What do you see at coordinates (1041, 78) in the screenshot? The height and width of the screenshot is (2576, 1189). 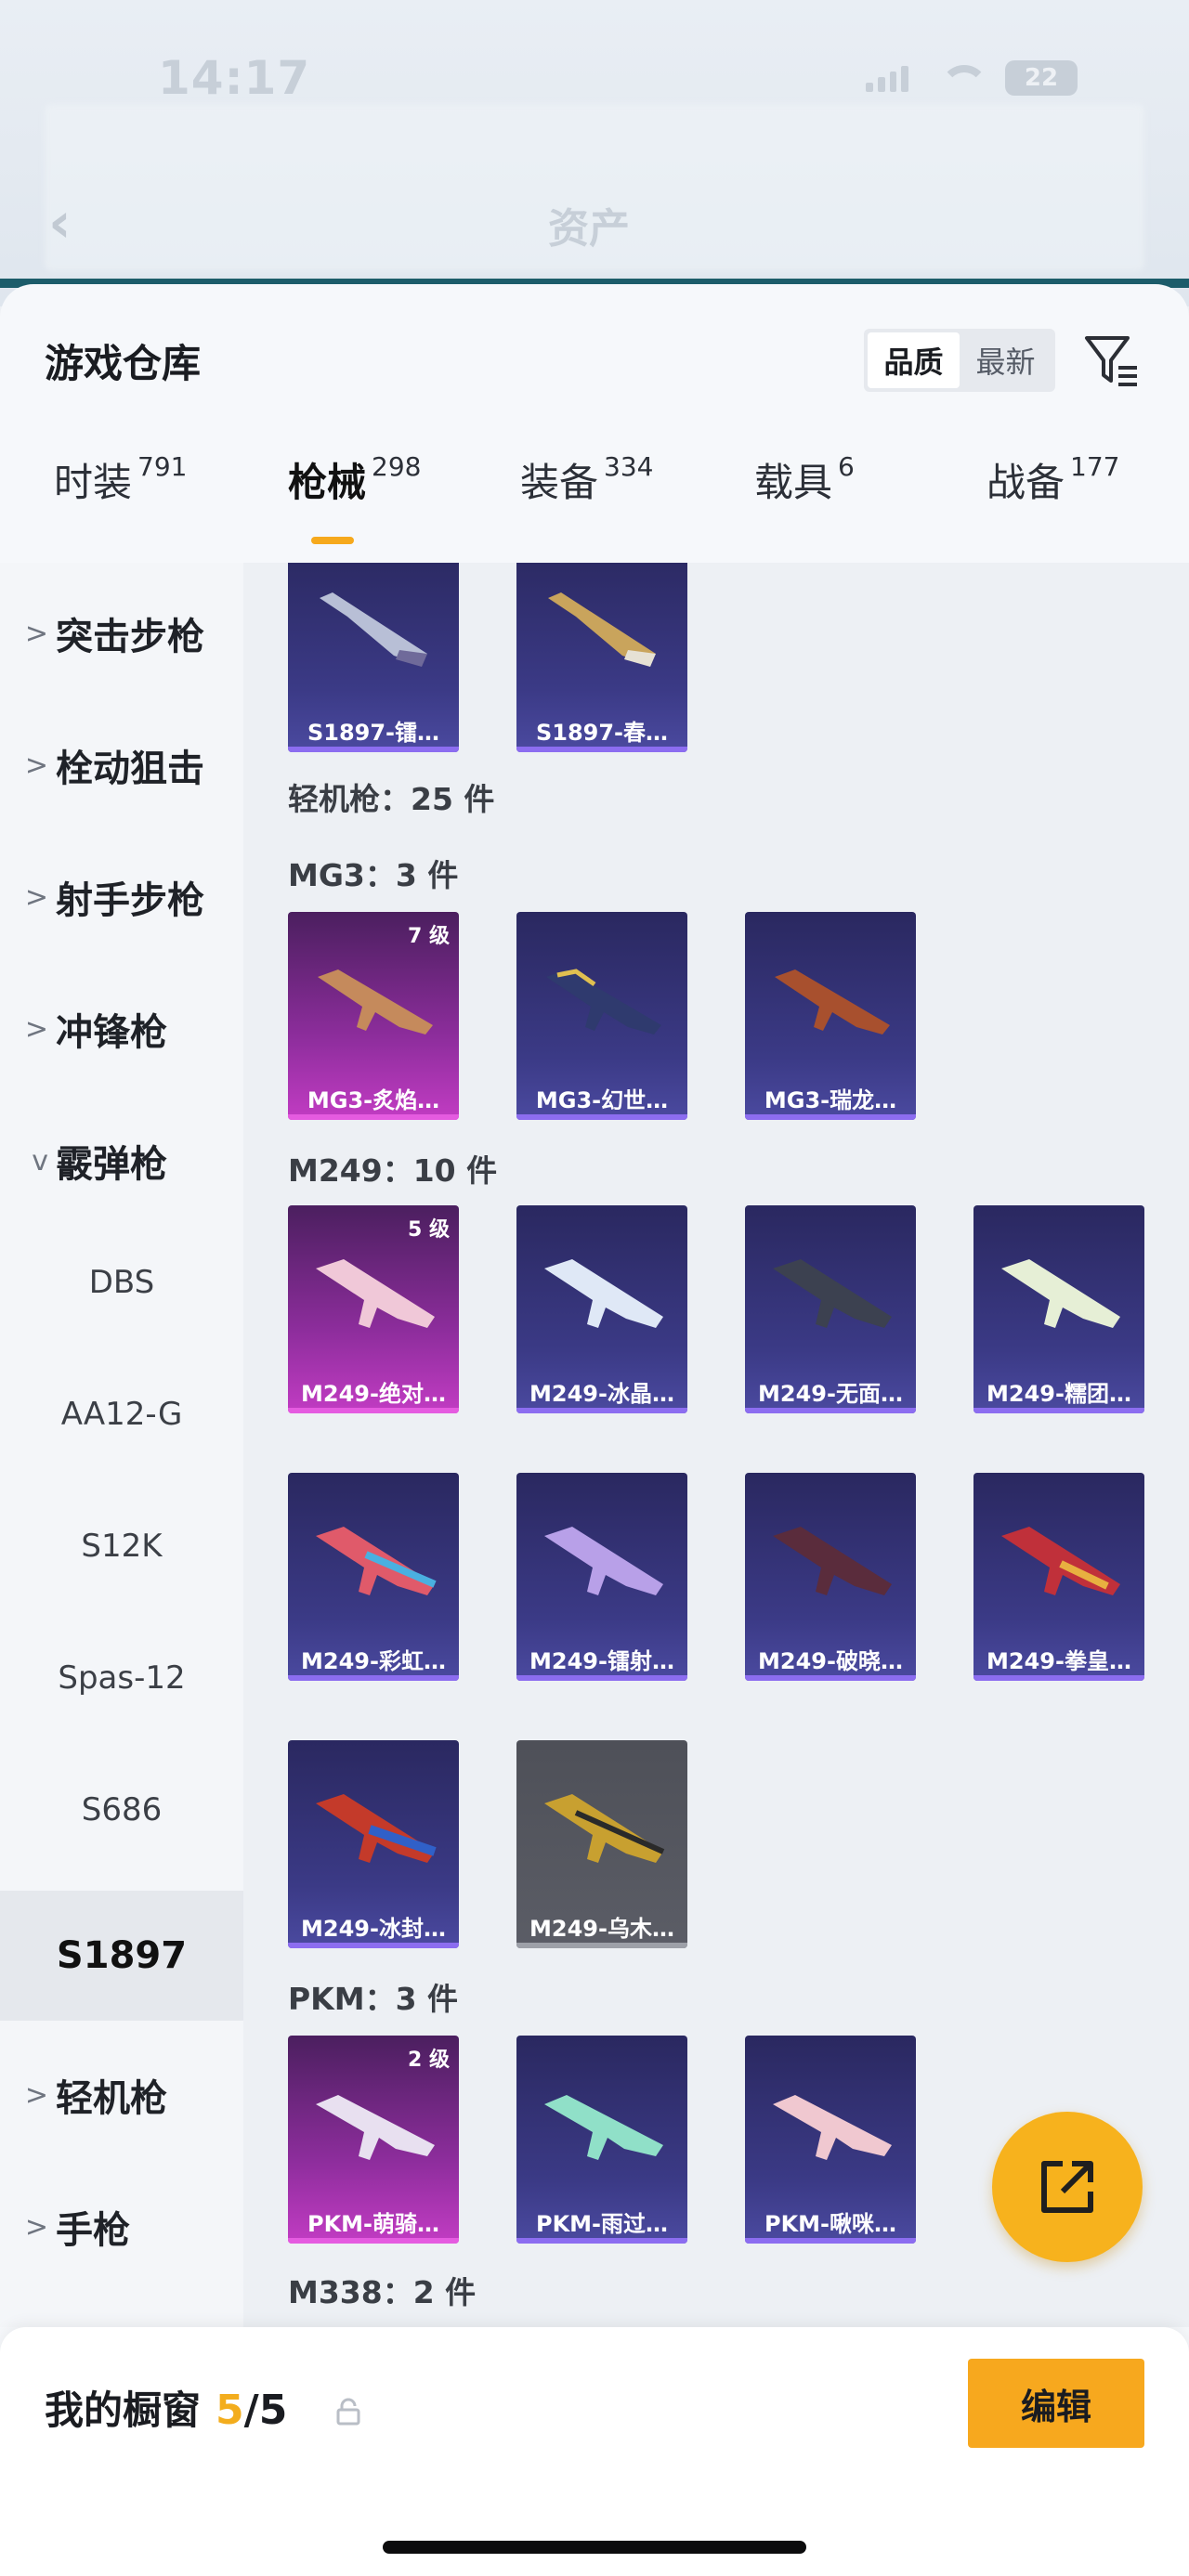 I see `battery-icon: 22` at bounding box center [1041, 78].